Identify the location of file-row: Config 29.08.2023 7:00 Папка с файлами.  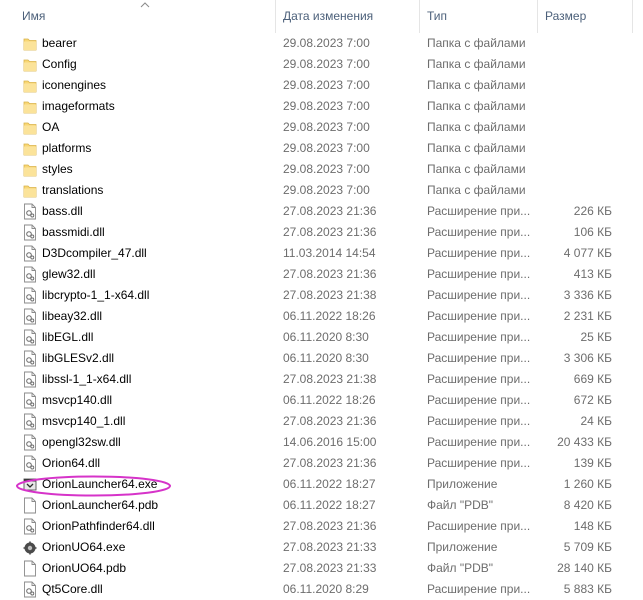
(321, 64).